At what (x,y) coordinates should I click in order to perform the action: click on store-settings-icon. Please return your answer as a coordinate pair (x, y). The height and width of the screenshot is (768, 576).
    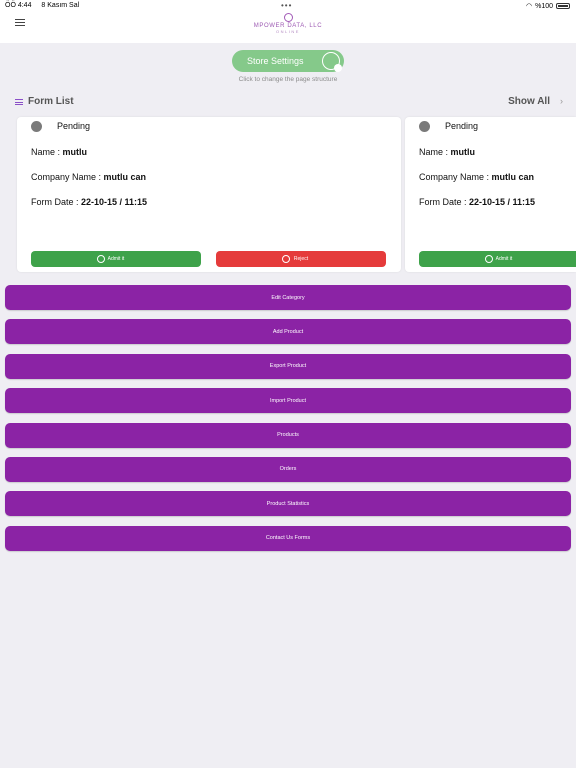
    Looking at the image, I should click on (332, 62).